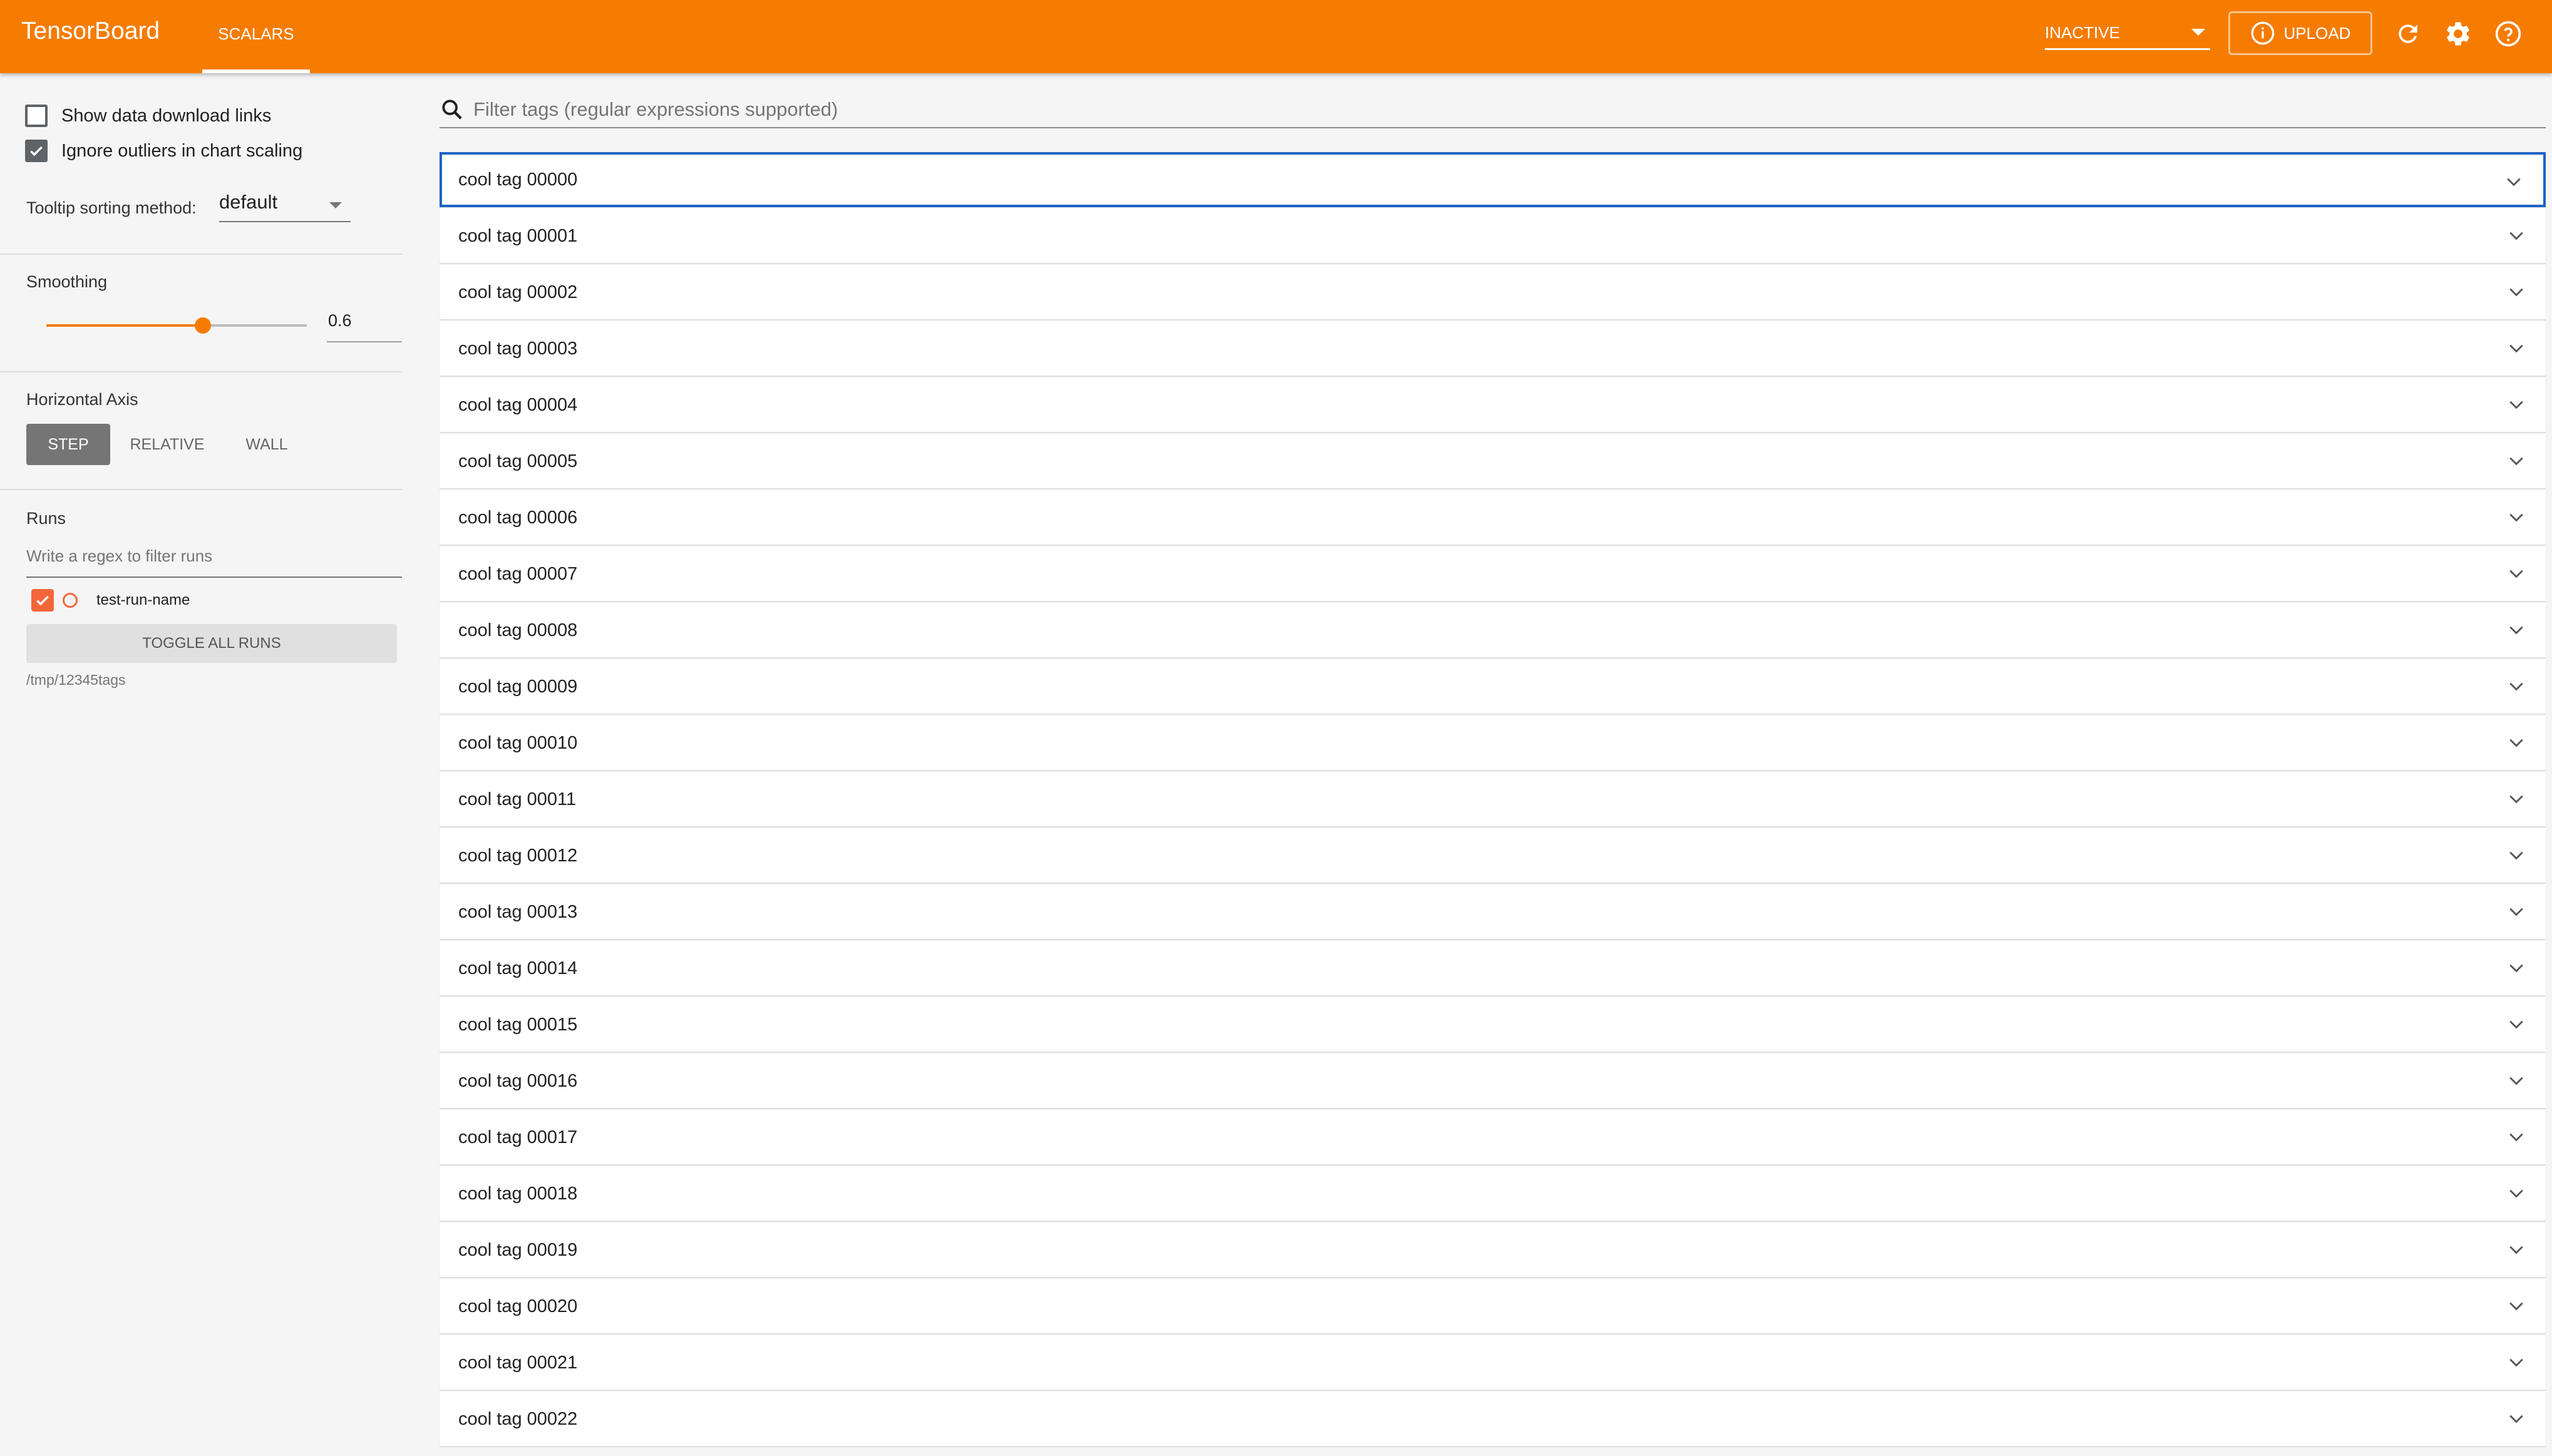 Image resolution: width=2552 pixels, height=1456 pixels. Describe the element at coordinates (76, 680) in the screenshot. I see `logdir-path: /tmp/12345tags` at that location.